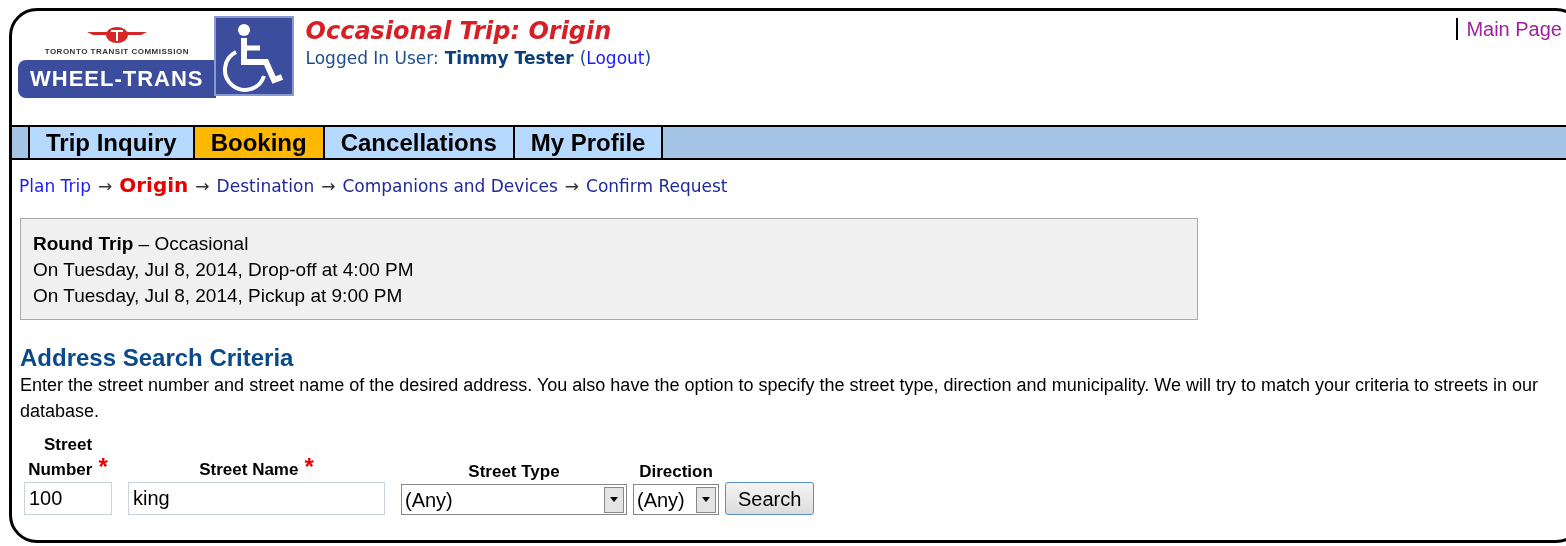  I want to click on breadcrumb-step: Confirm Request, so click(657, 187).